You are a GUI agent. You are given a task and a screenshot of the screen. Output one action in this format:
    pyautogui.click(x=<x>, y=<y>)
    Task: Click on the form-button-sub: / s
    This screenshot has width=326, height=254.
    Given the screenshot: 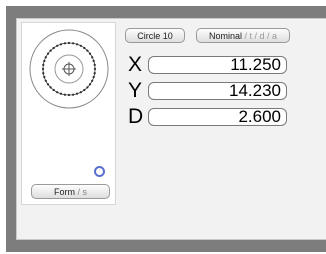 What is the action you would take?
    pyautogui.click(x=80, y=192)
    